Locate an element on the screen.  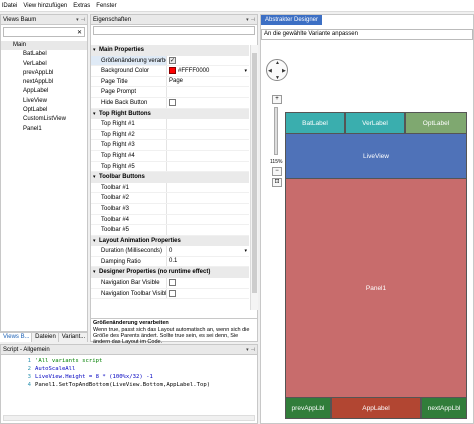
property-row: Hide Back Button is located at coordinates (170, 103).